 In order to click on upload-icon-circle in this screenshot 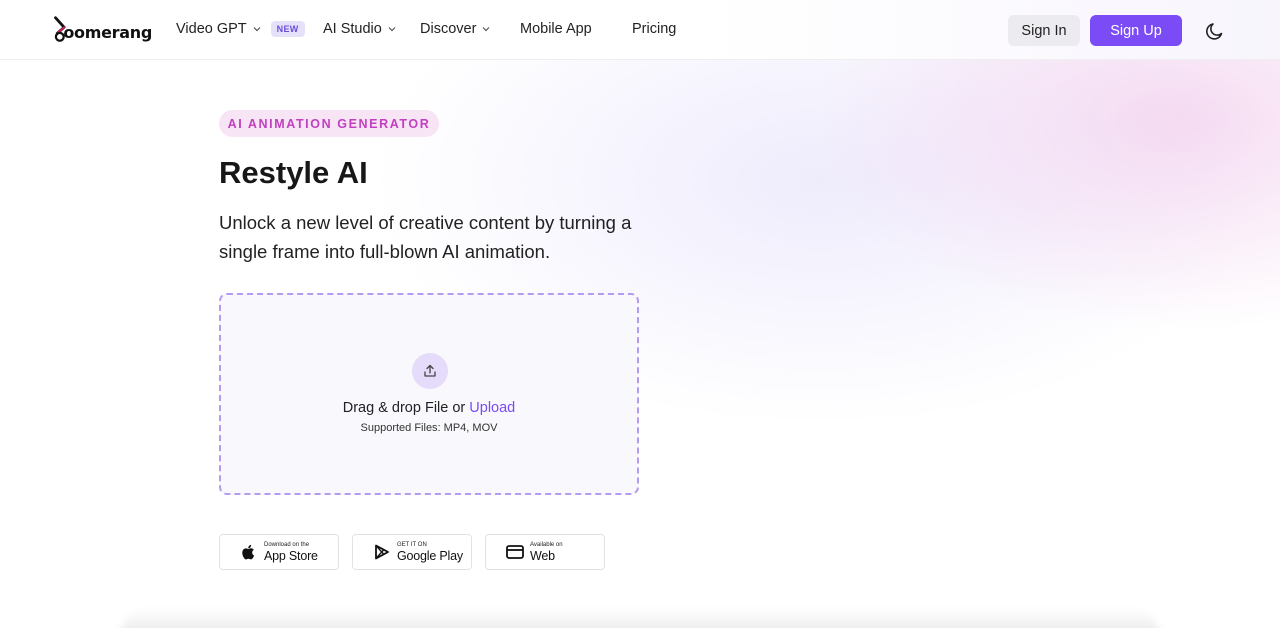, I will do `click(430, 371)`.